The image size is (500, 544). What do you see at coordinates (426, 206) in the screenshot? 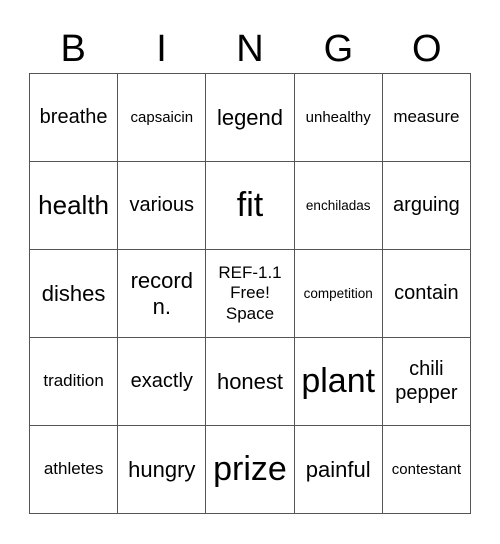
I see `bingo-cell: arguing` at bounding box center [426, 206].